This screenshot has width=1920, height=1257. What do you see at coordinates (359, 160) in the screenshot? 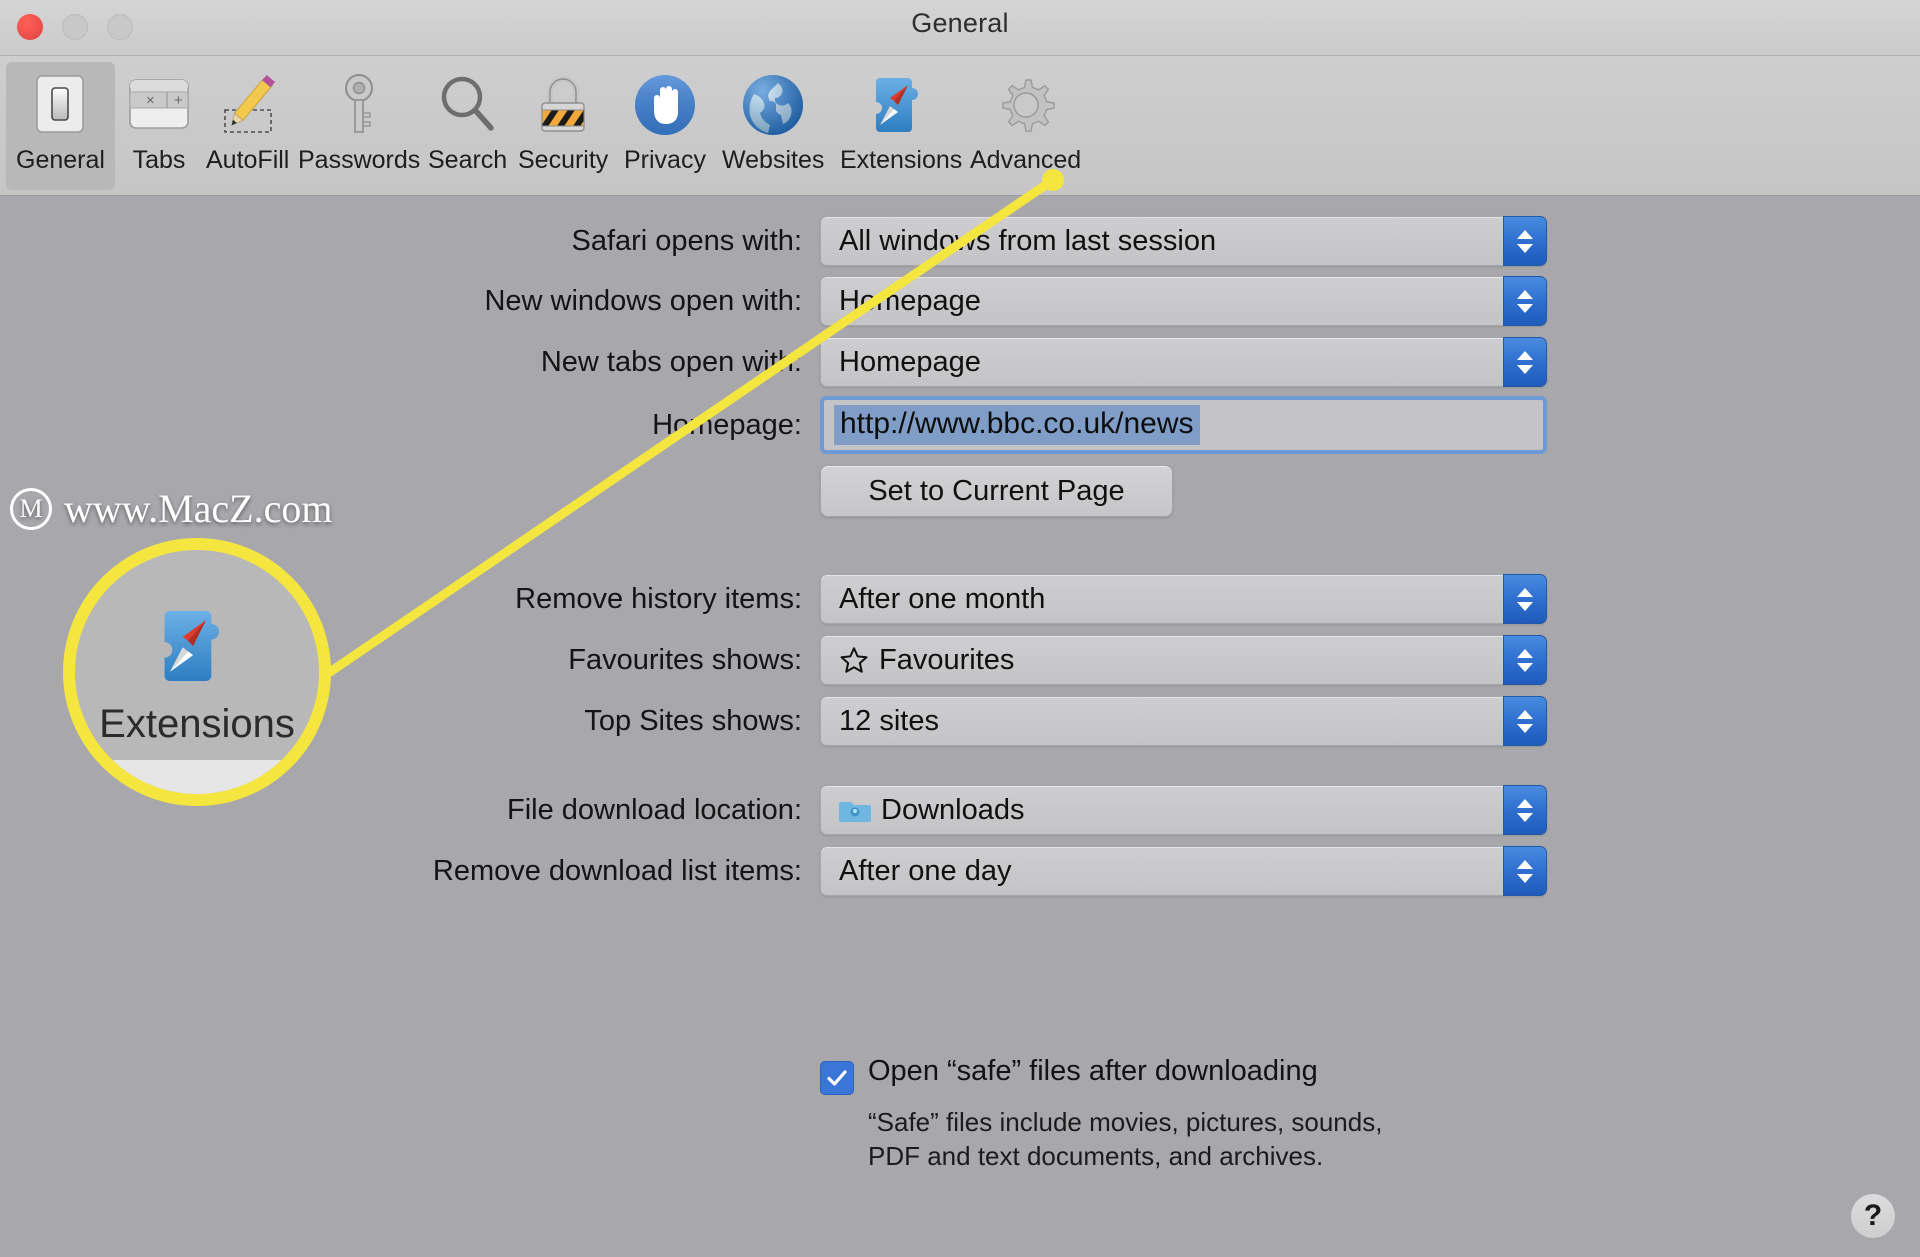
I see `toolbar-label-passwords: Passwords` at bounding box center [359, 160].